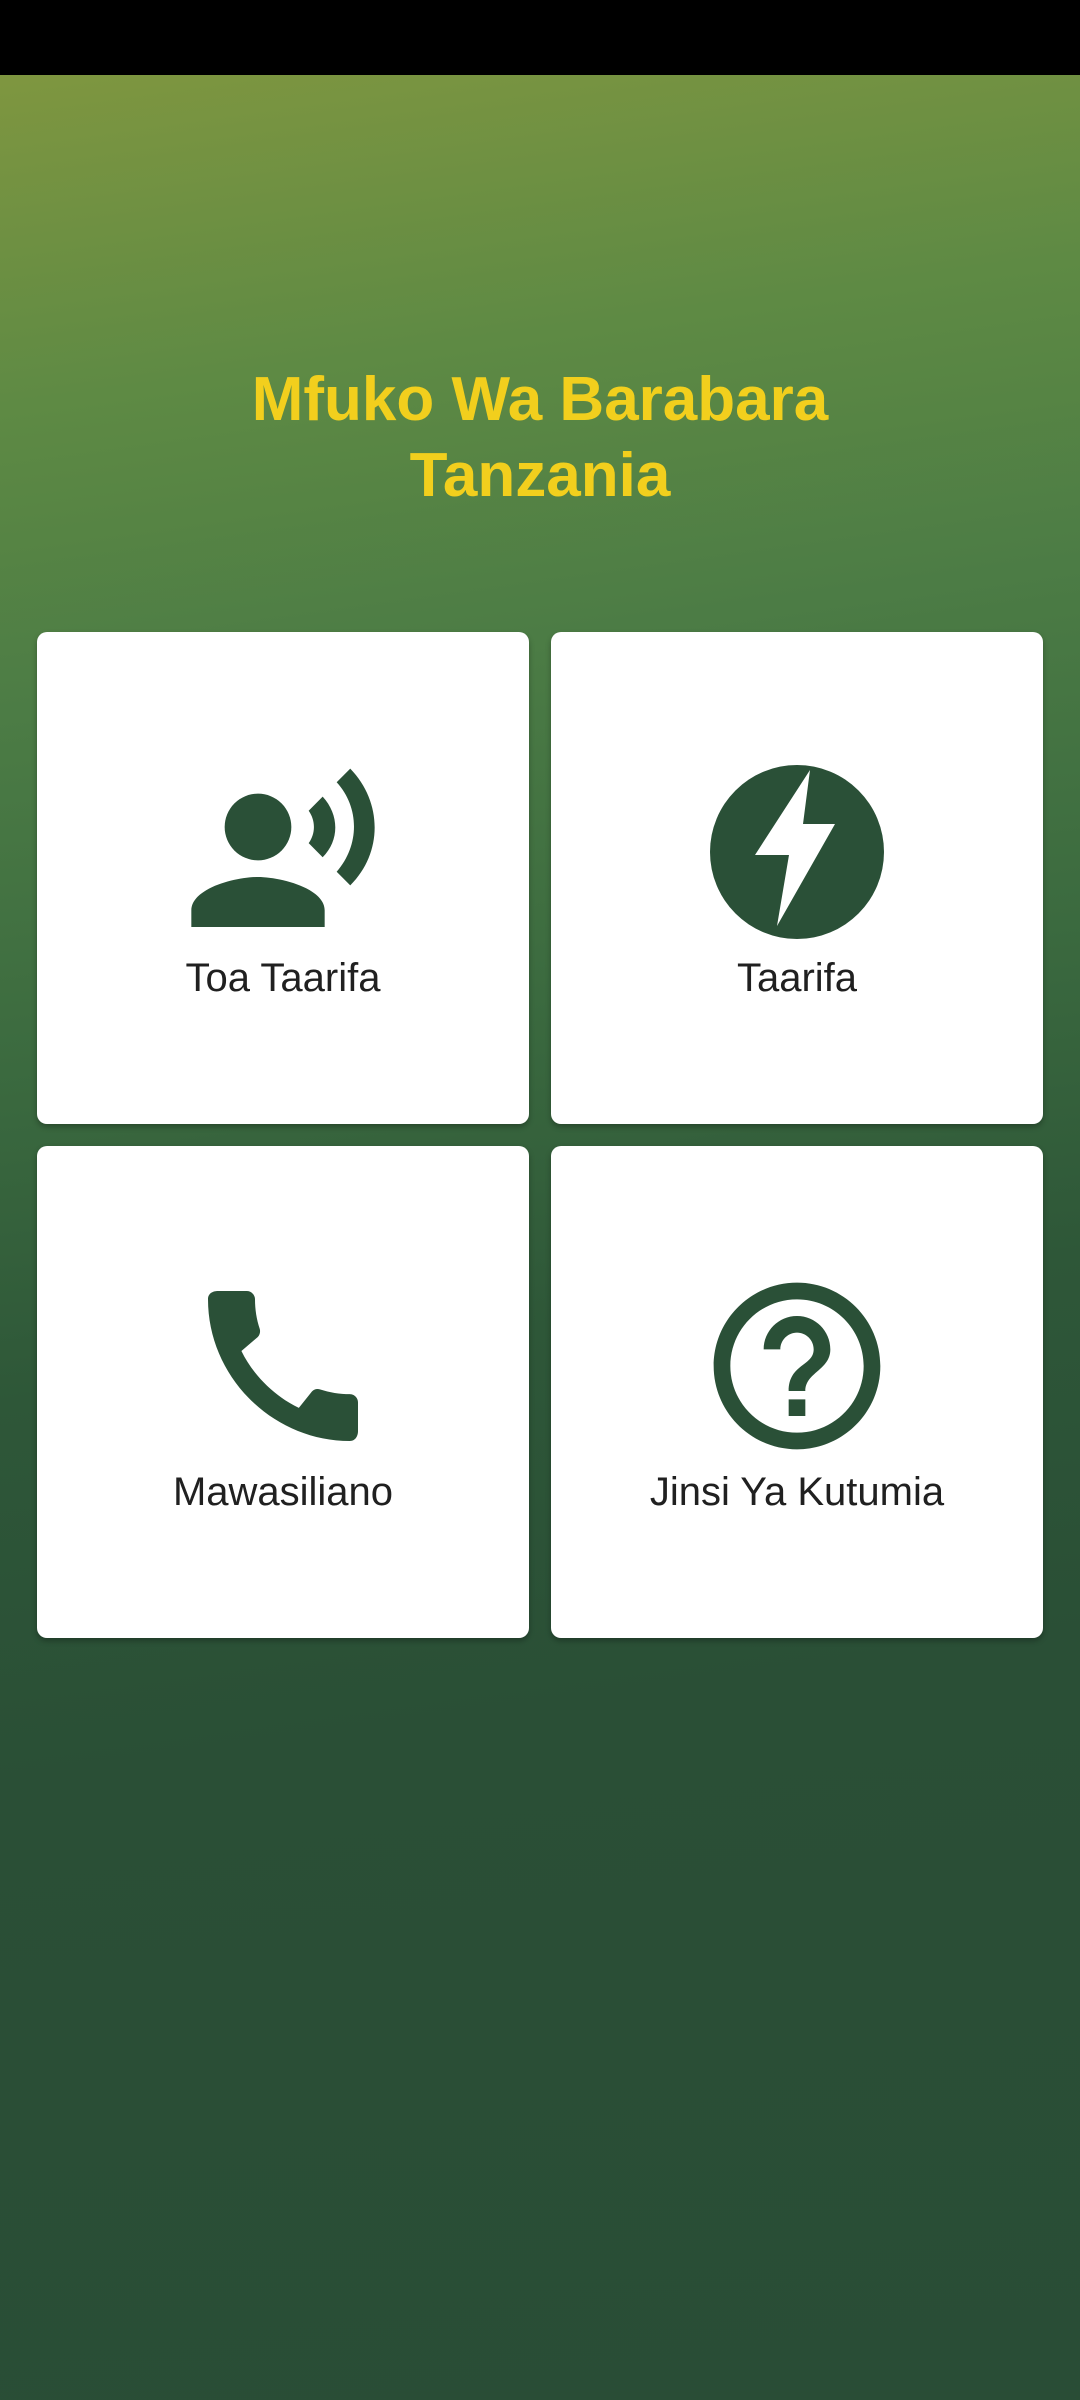 Image resolution: width=1080 pixels, height=2400 pixels. What do you see at coordinates (540, 37) in the screenshot?
I see `status-bar` at bounding box center [540, 37].